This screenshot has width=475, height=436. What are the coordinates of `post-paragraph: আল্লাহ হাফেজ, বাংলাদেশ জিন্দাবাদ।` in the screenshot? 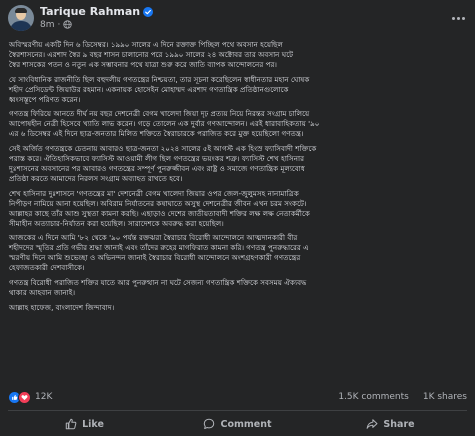 It's located at (62, 307).